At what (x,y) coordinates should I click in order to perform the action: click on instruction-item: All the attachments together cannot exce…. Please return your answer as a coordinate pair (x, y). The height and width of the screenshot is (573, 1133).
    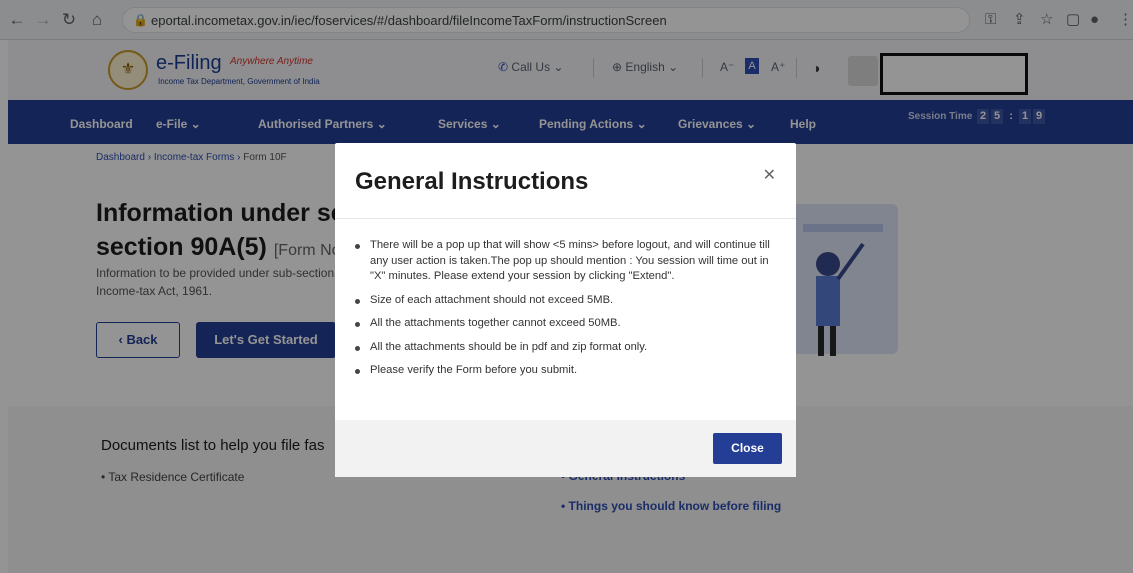
    Looking at the image, I should click on (567, 324).